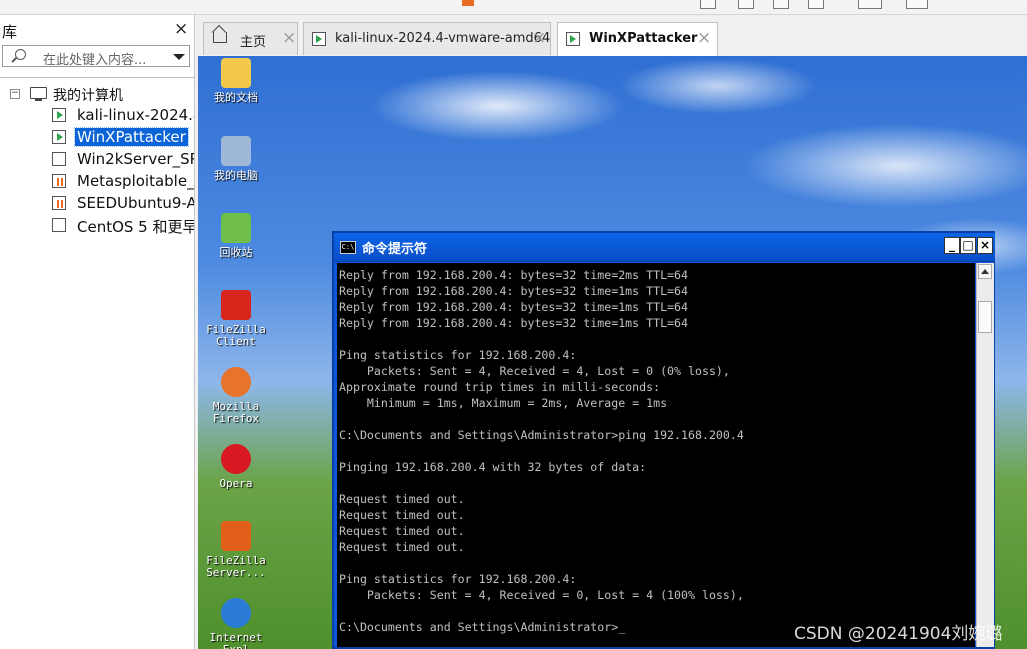 The height and width of the screenshot is (649, 1027). I want to click on desktop-icon-label: FileZilla Client, so click(236, 335).